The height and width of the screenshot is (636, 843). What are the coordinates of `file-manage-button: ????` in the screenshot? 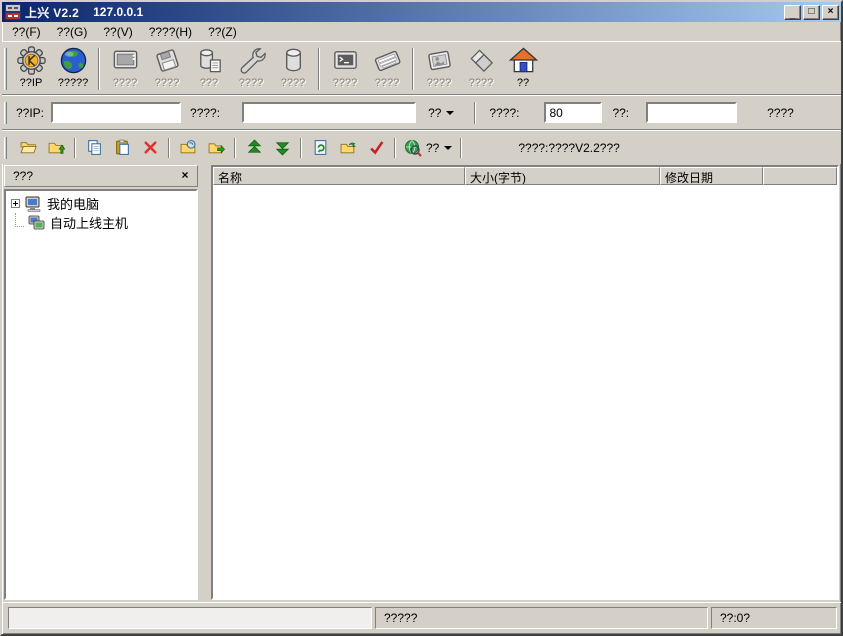 It's located at (167, 68).